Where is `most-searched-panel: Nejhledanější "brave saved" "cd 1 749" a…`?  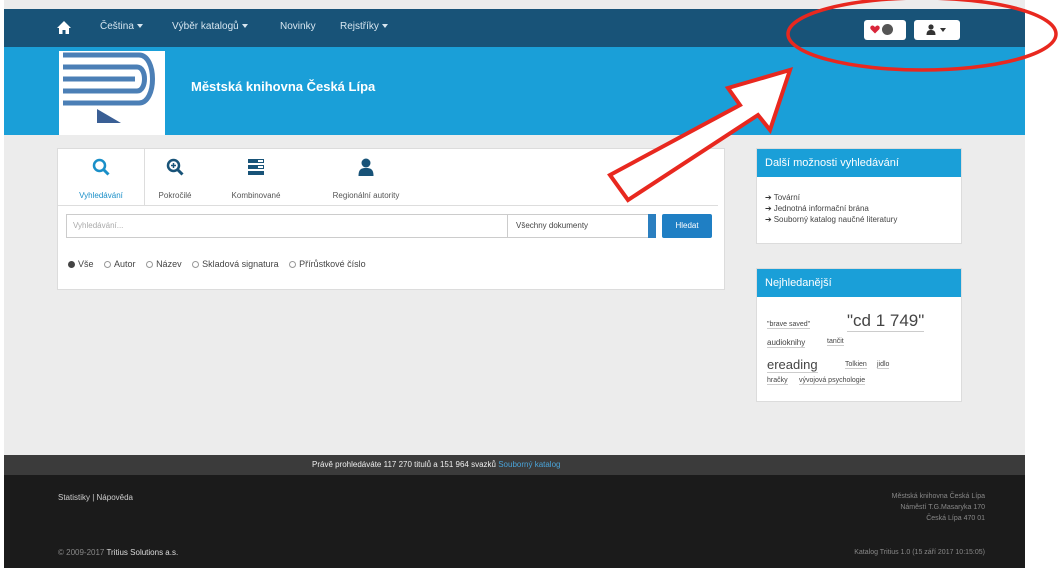
most-searched-panel: Nejhledanější "brave saved" "cd 1 749" a… is located at coordinates (859, 335).